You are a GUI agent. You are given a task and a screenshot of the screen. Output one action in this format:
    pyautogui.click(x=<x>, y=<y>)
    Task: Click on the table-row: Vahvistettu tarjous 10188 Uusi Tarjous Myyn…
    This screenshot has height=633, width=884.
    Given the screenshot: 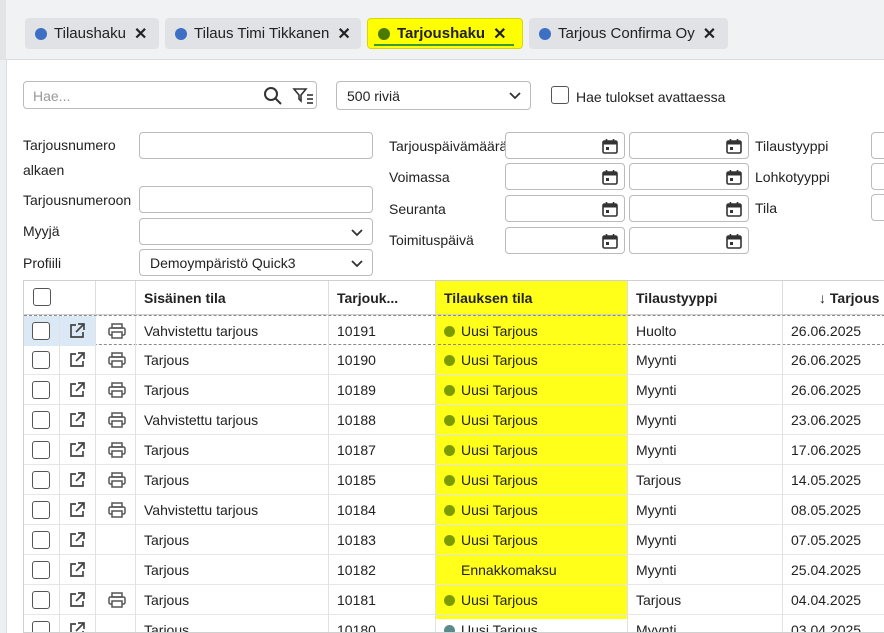 What is the action you would take?
    pyautogui.click(x=454, y=420)
    